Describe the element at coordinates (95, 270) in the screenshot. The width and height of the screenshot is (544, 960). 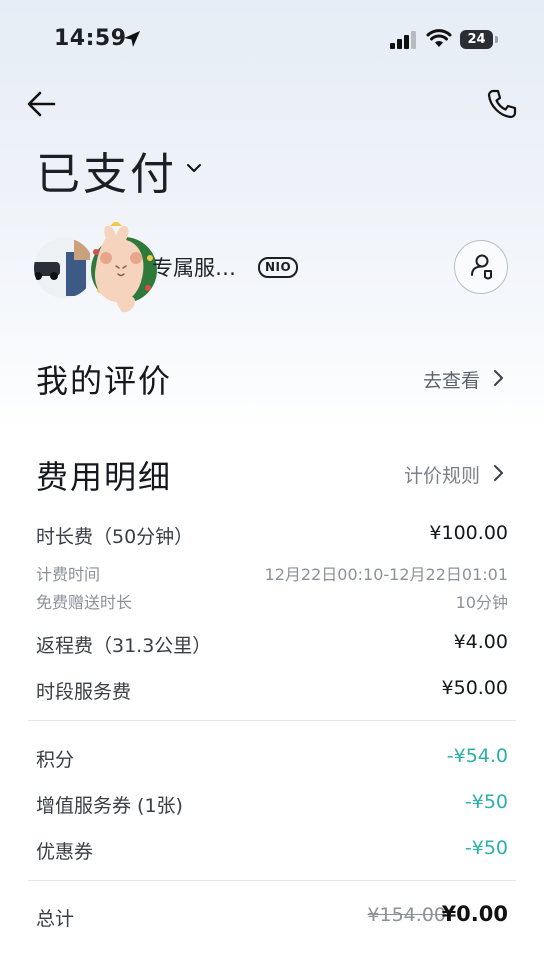
I see `driver-avatar` at that location.